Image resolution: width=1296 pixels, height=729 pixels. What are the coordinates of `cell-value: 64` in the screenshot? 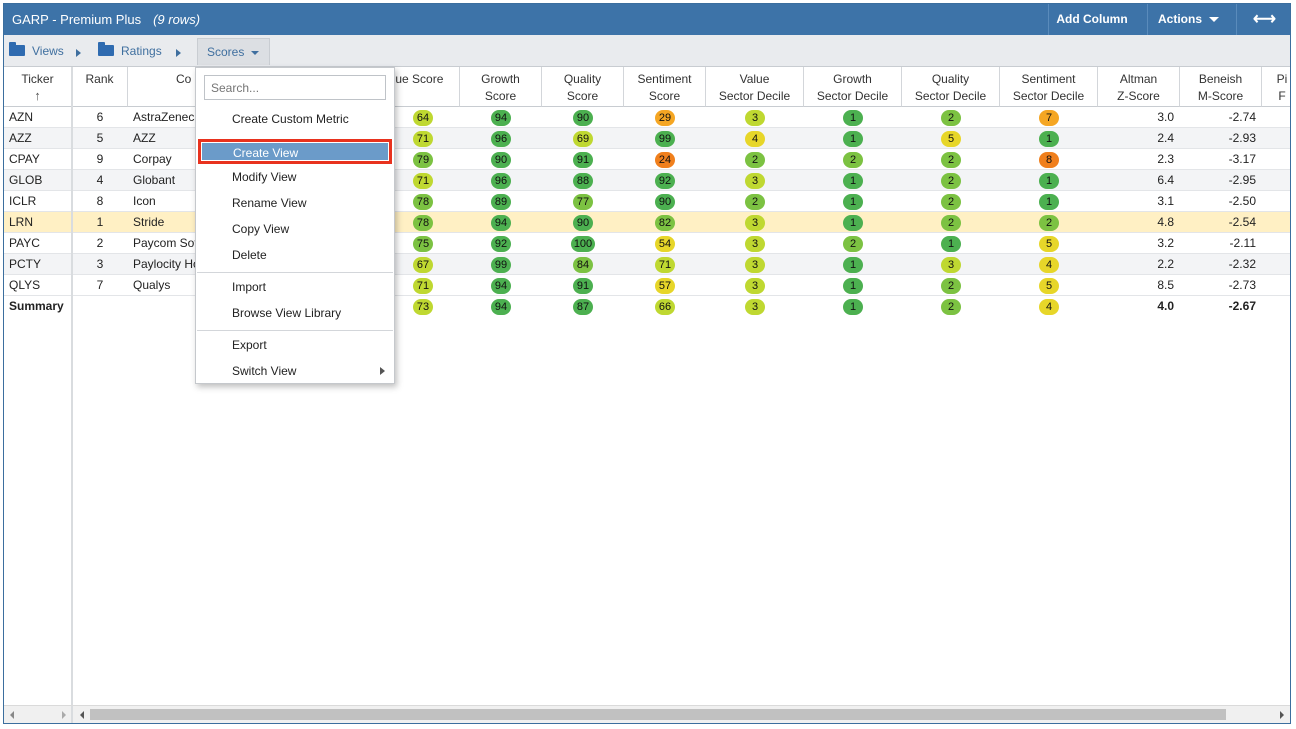 It's located at (423, 117).